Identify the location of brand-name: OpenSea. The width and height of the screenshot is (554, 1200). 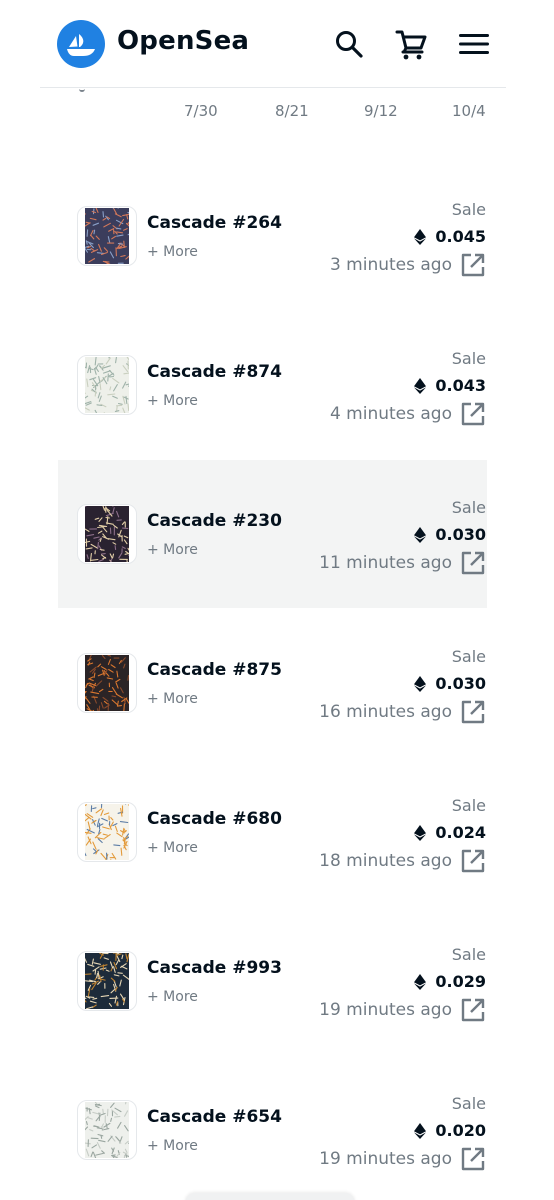
(183, 41).